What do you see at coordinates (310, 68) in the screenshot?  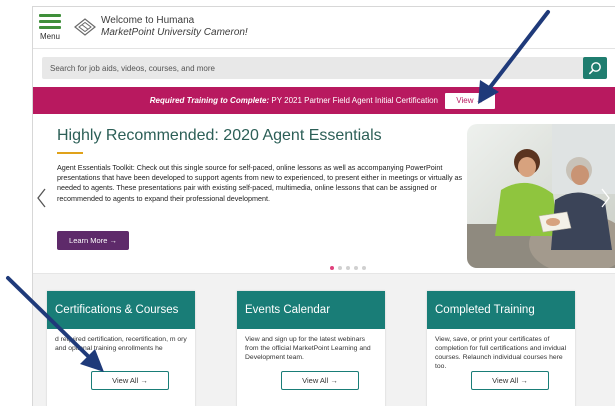 I see `search-input` at bounding box center [310, 68].